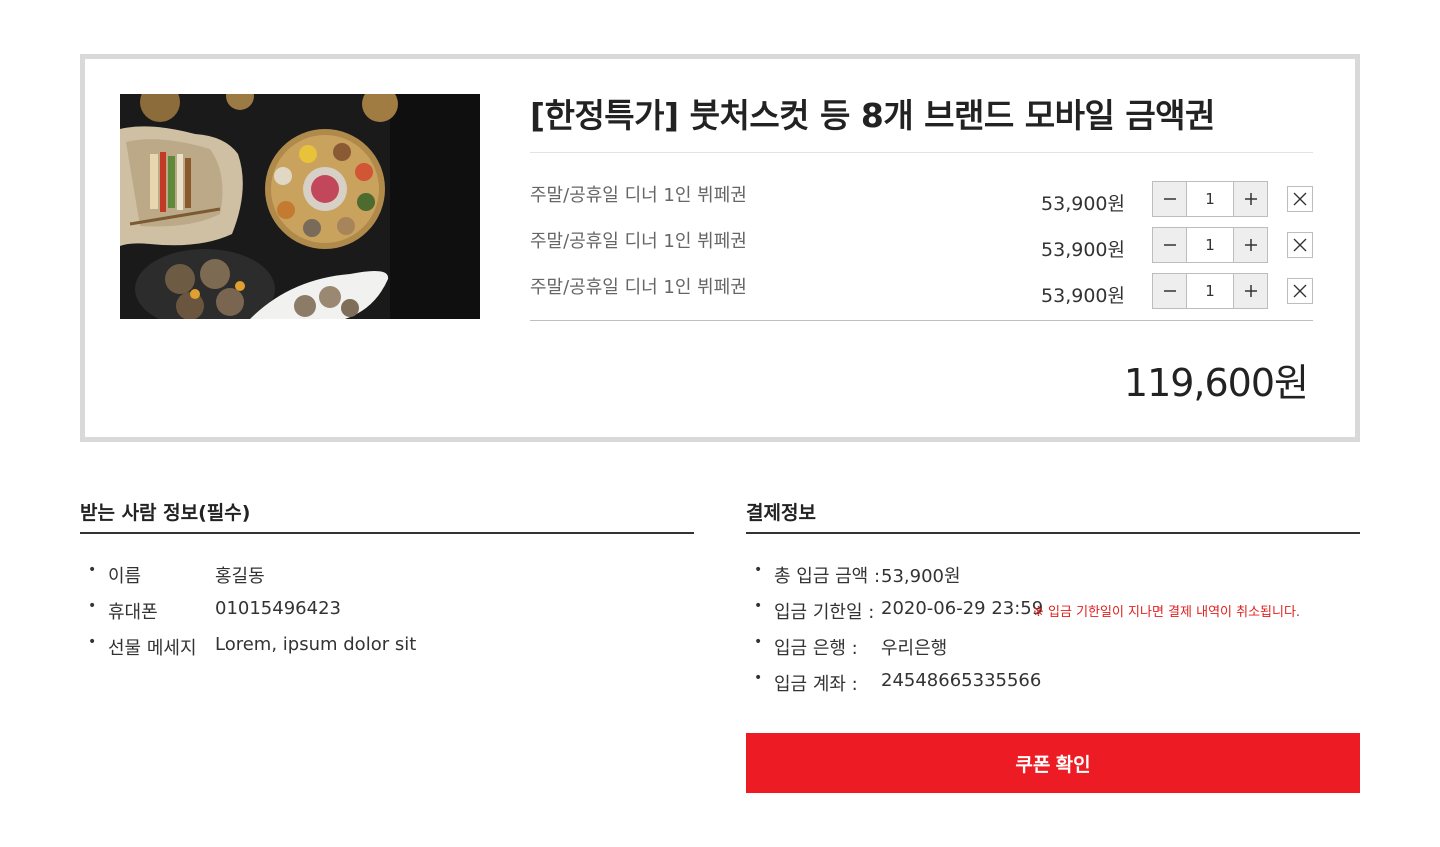  Describe the element at coordinates (125, 576) in the screenshot. I see `info-label: 이름` at that location.